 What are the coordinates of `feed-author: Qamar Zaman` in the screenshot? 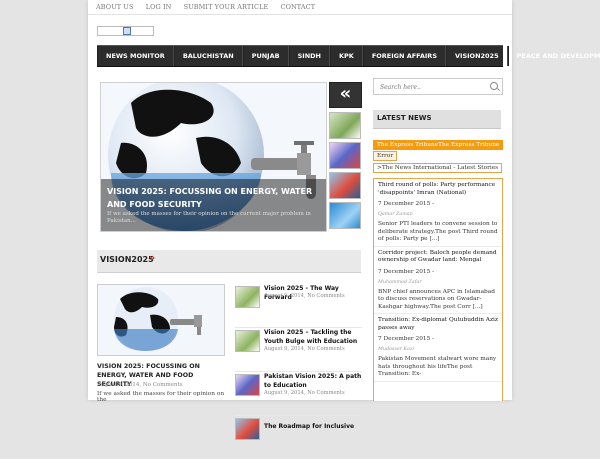 It's located at (395, 214).